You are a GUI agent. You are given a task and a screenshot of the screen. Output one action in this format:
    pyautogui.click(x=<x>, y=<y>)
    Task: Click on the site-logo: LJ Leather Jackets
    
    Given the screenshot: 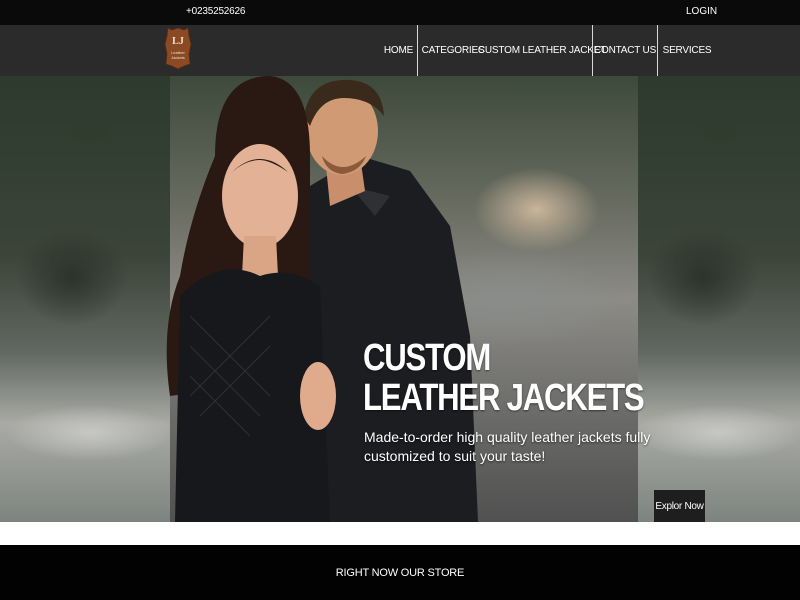 What is the action you would take?
    pyautogui.click(x=178, y=48)
    